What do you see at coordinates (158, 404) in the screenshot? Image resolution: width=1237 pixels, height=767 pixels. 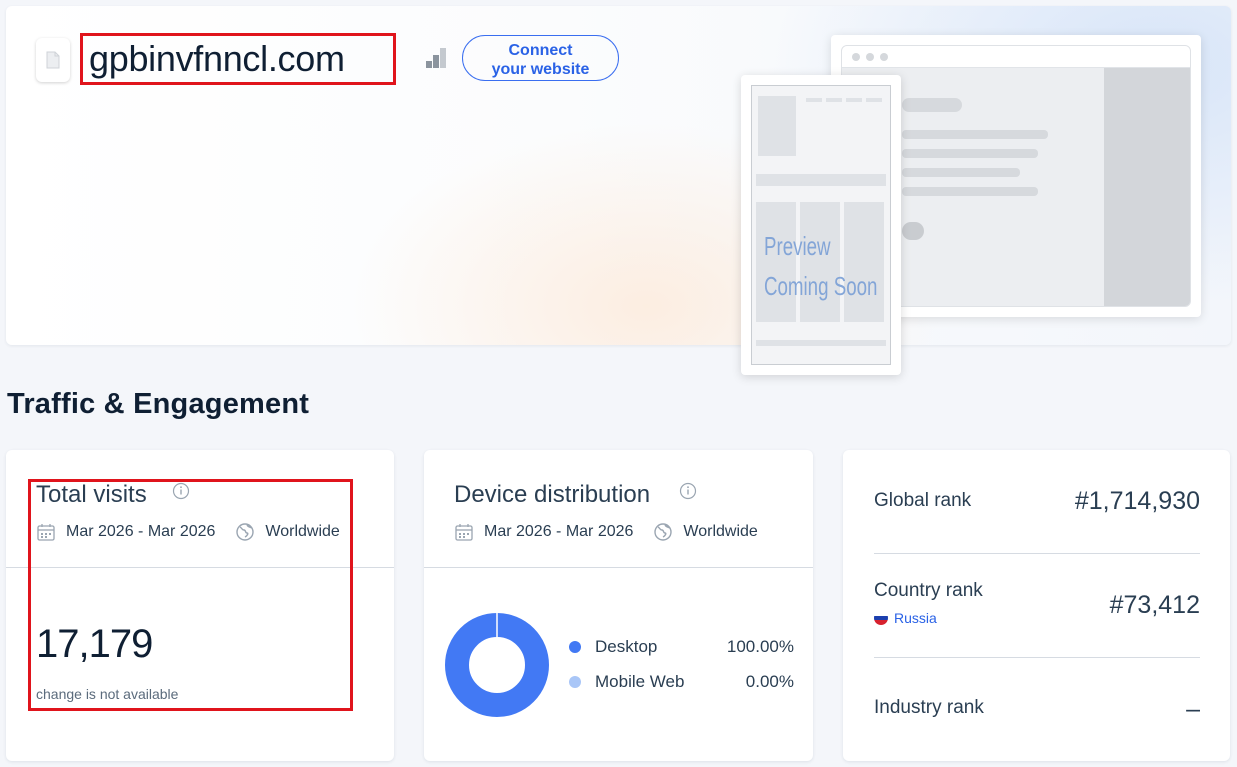 I see `section-title: Traffic & Engagement` at bounding box center [158, 404].